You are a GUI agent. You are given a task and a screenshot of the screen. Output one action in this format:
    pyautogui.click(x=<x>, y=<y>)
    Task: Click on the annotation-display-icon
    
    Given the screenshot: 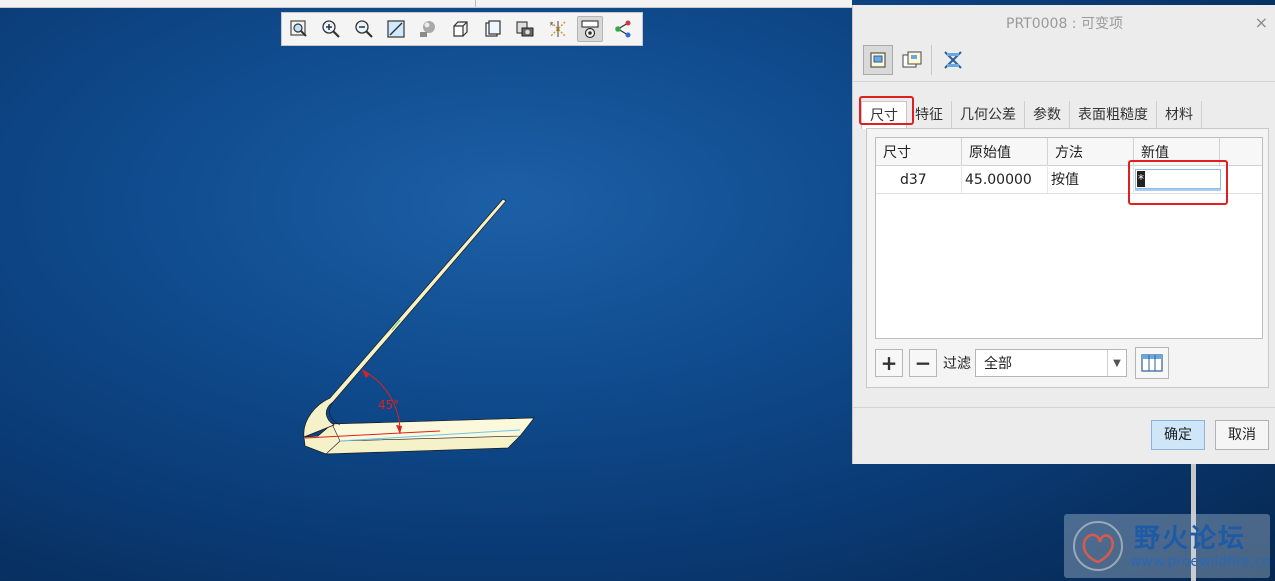 What is the action you would take?
    pyautogui.click(x=590, y=29)
    